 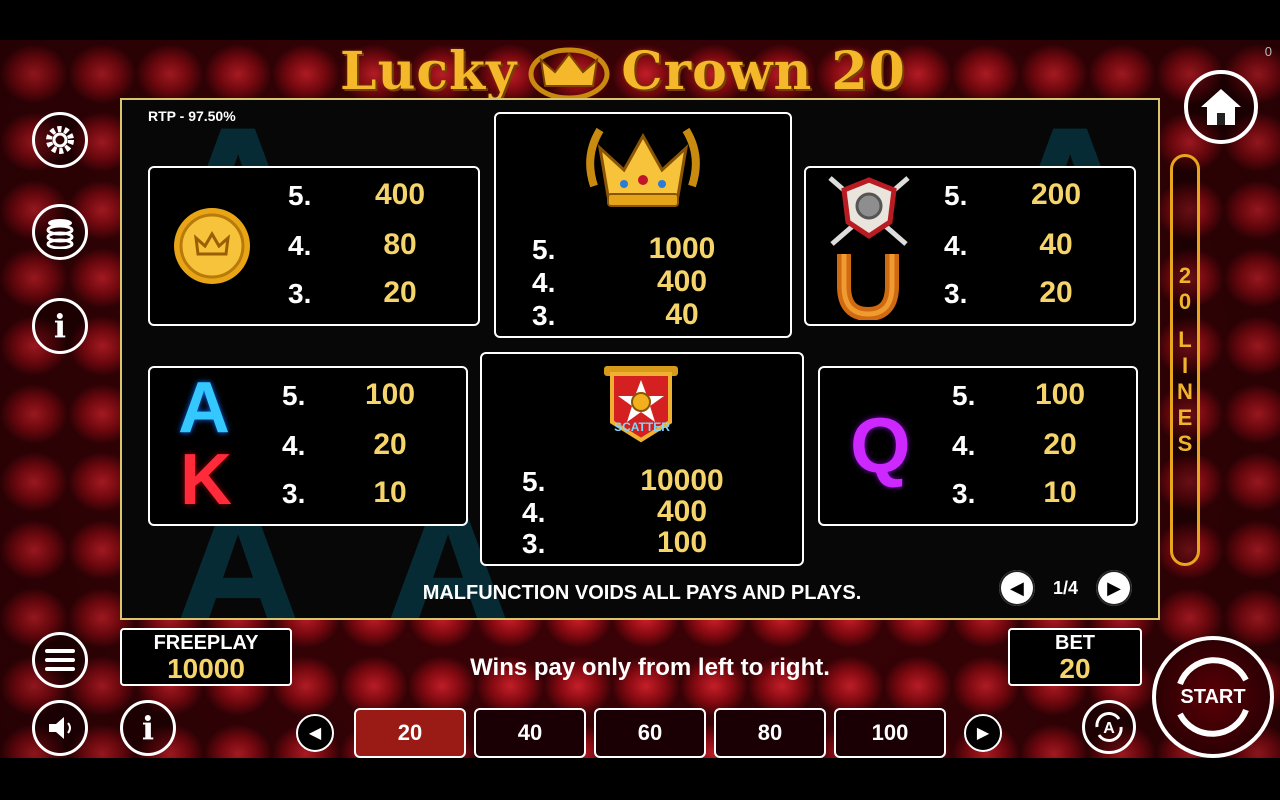 What do you see at coordinates (1075, 668) in the screenshot?
I see `bet-value: 20` at bounding box center [1075, 668].